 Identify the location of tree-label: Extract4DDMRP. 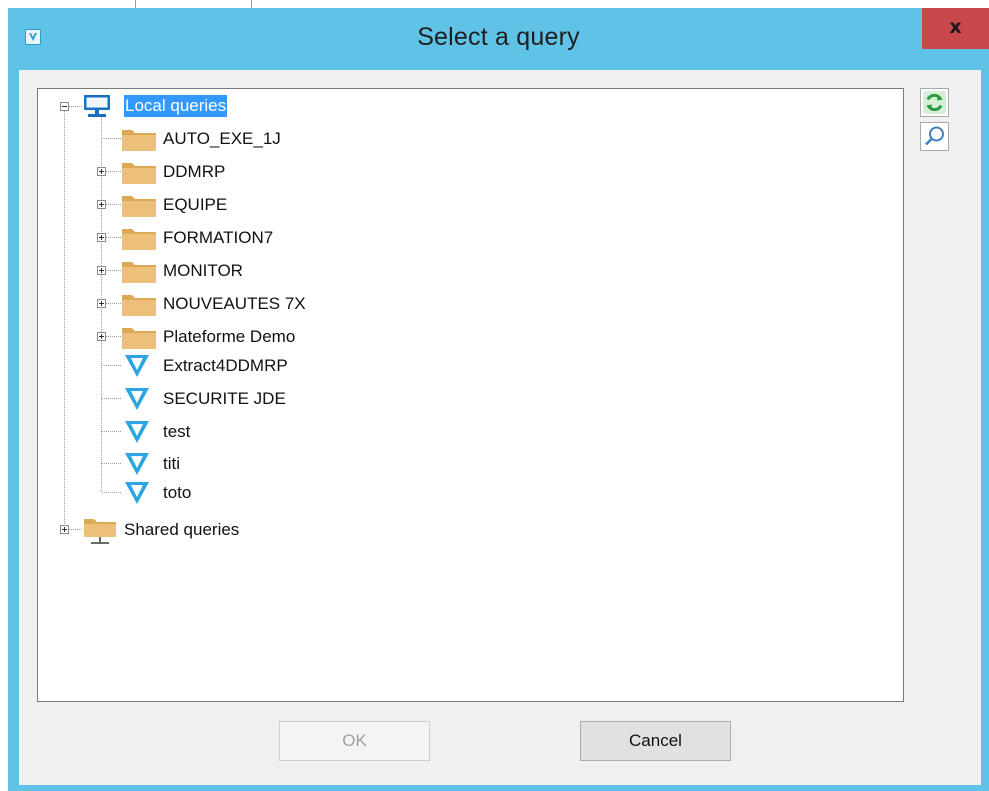
(225, 365).